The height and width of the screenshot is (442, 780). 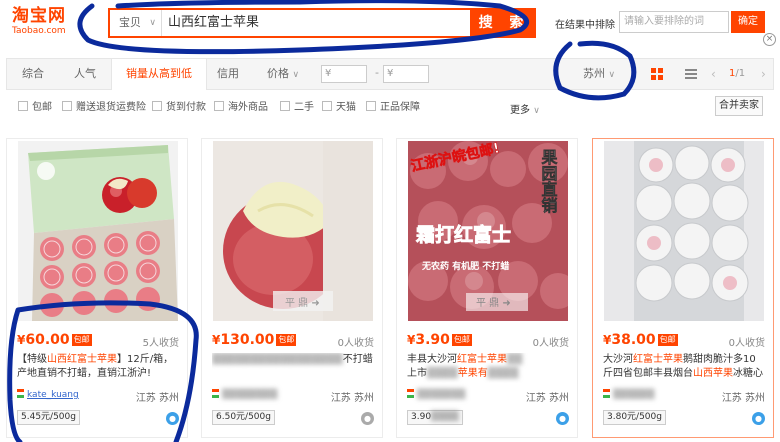 I want to click on search-input: 山西红富士苹果, so click(x=213, y=23).